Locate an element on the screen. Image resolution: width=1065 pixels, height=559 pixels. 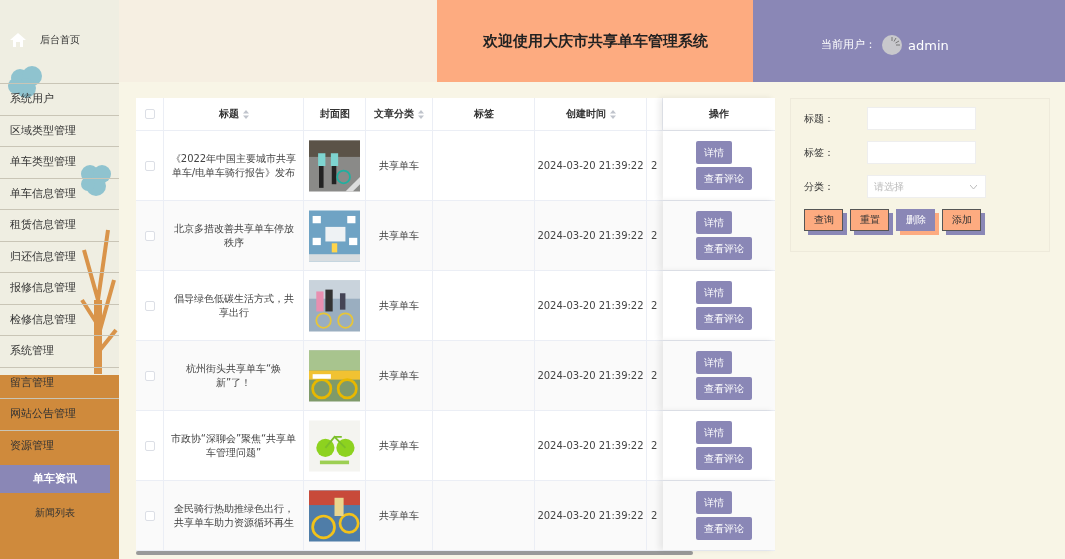
table-cell: 市政协“深聊会”聚焦“共享单车管理问题” is located at coordinates (233, 445).